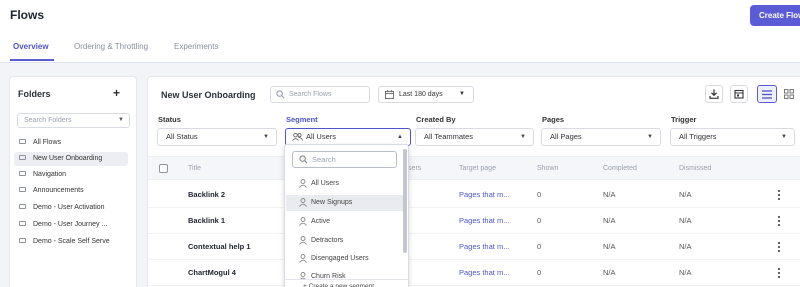 This screenshot has width=800, height=287. What do you see at coordinates (217, 137) in the screenshot?
I see `status-filter-select: All Status ▼` at bounding box center [217, 137].